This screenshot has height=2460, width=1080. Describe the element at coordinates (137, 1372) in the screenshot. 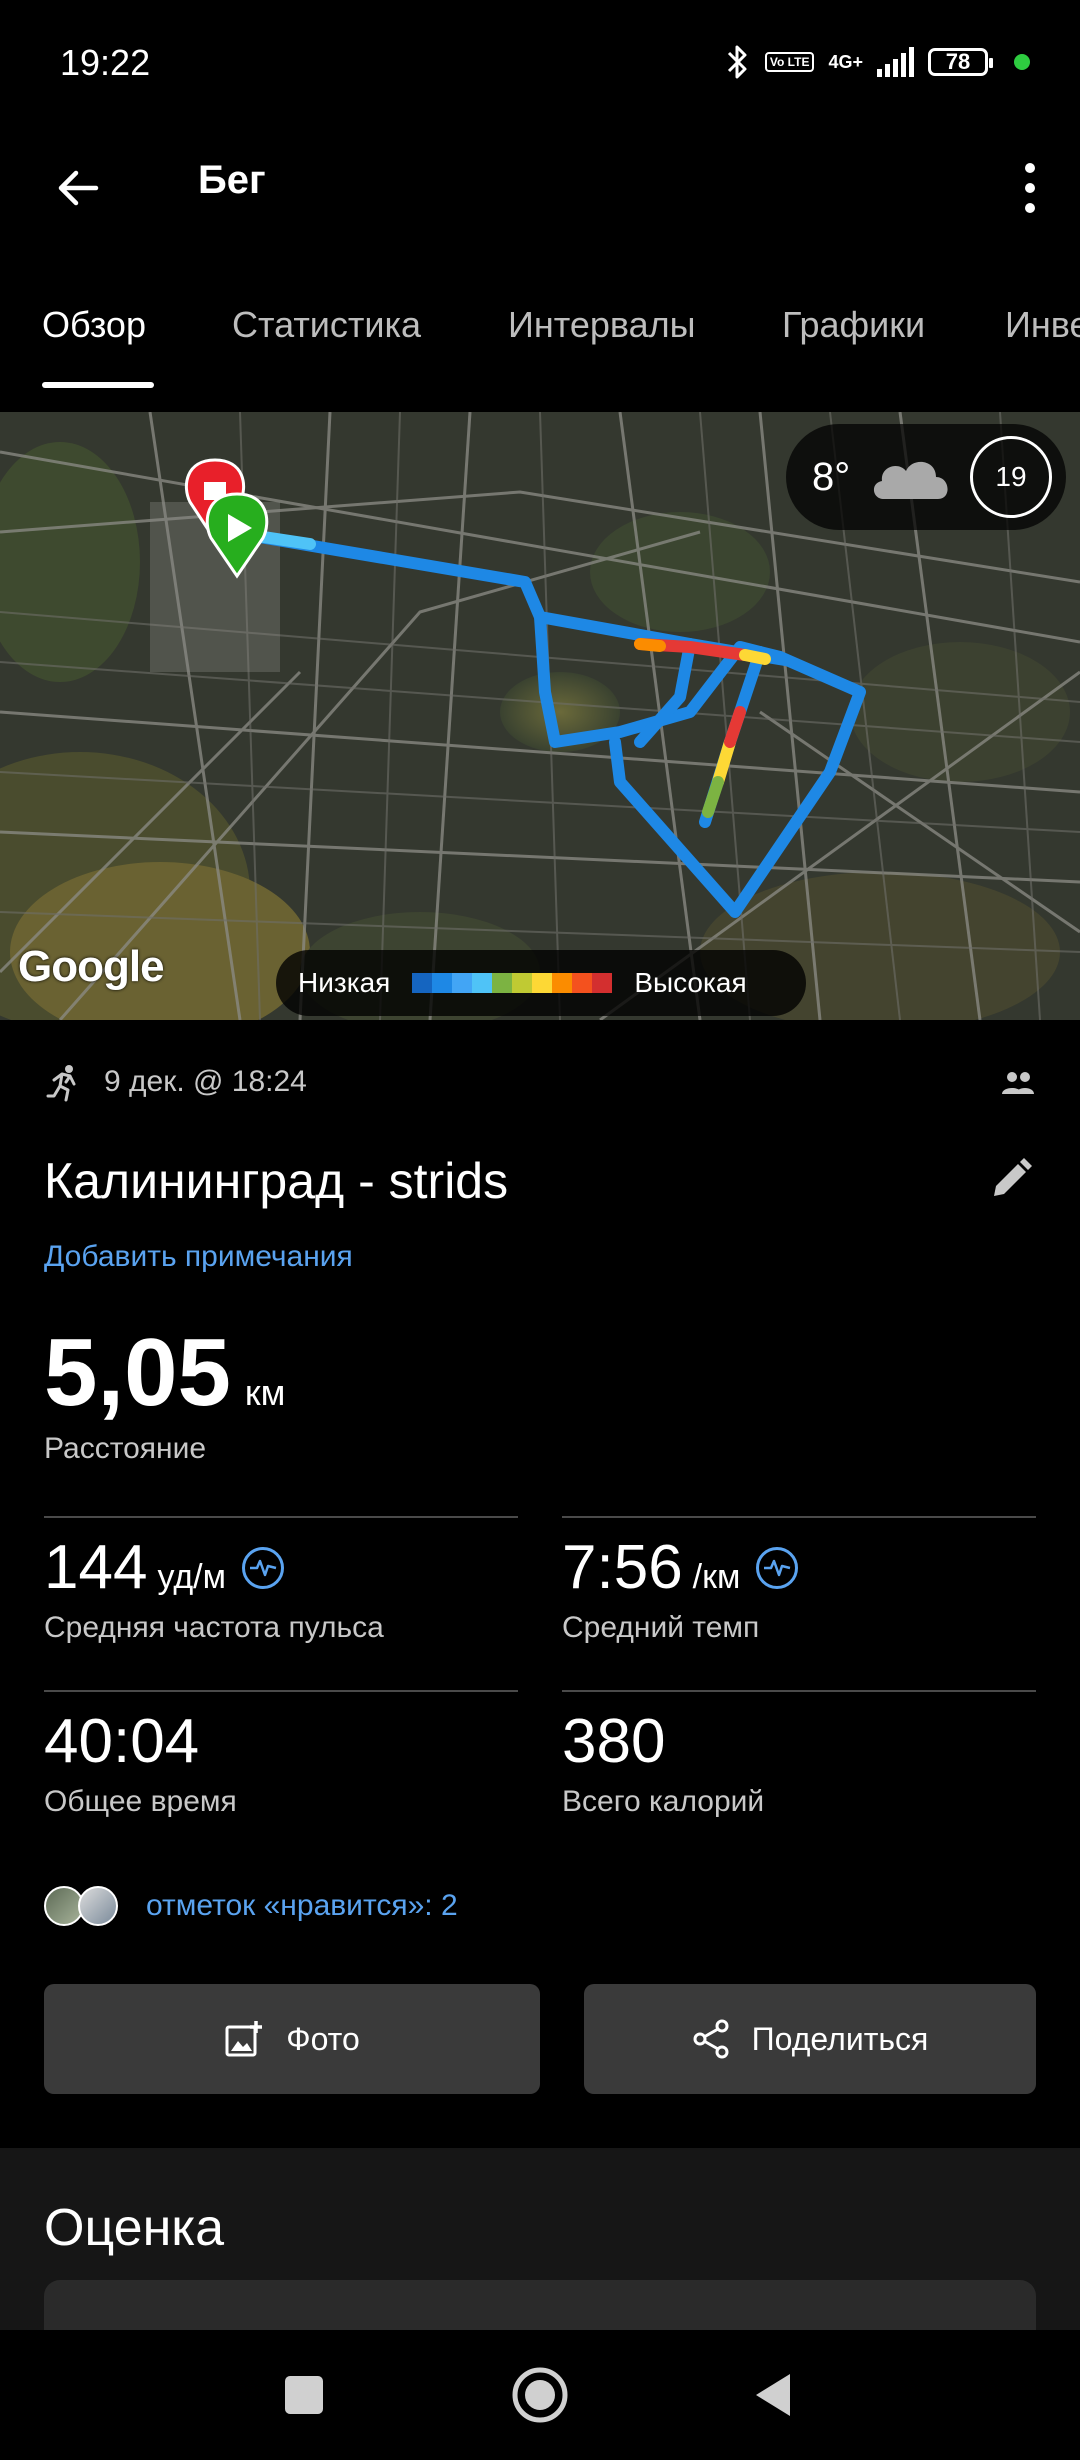

I see `distance-value: 5,05` at that location.